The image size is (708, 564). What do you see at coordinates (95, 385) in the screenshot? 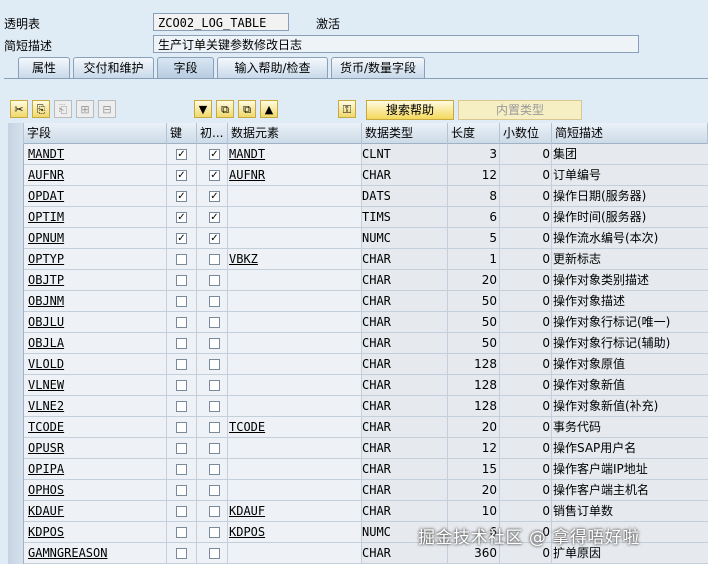
I see `field-name-cell: VLNEW` at bounding box center [95, 385].